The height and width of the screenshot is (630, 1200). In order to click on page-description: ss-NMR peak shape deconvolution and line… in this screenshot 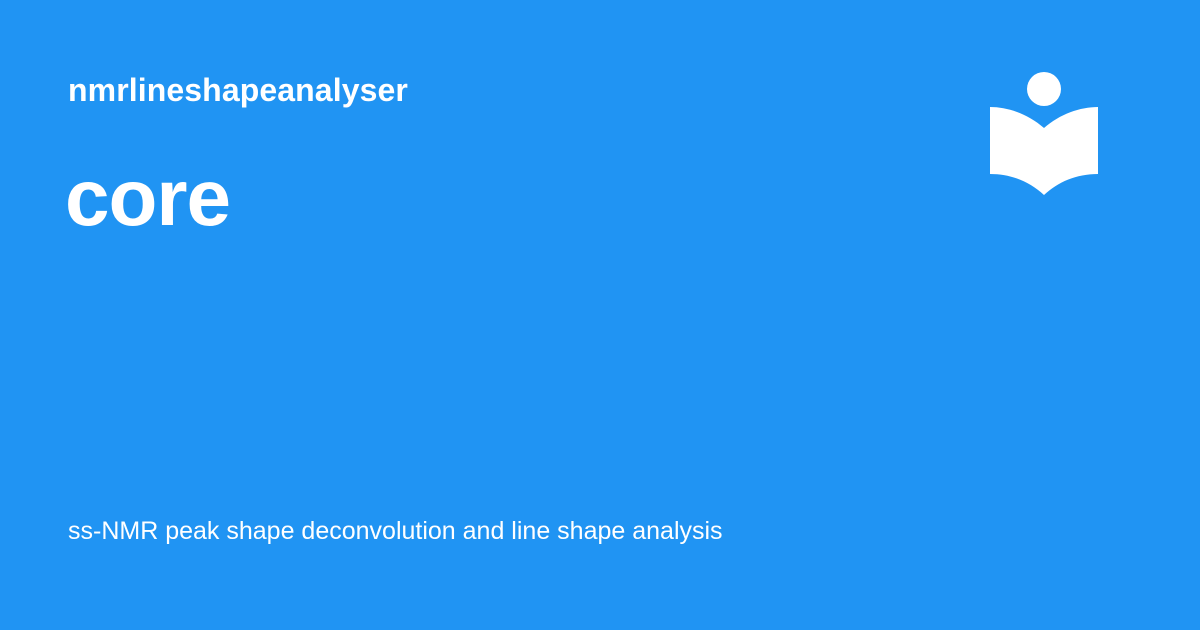, I will do `click(395, 531)`.